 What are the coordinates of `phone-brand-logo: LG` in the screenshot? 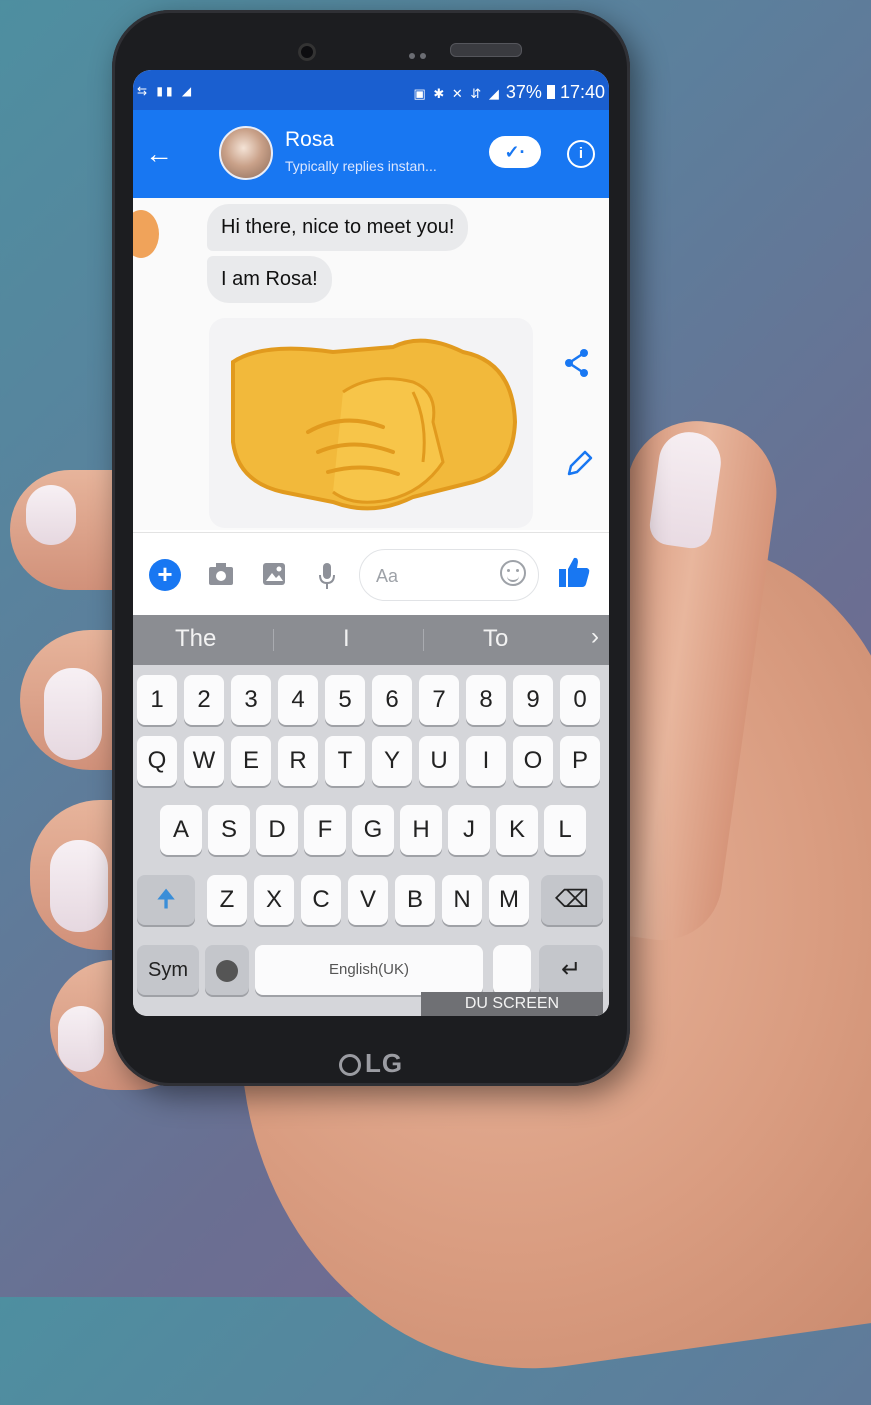 It's located at (371, 1063).